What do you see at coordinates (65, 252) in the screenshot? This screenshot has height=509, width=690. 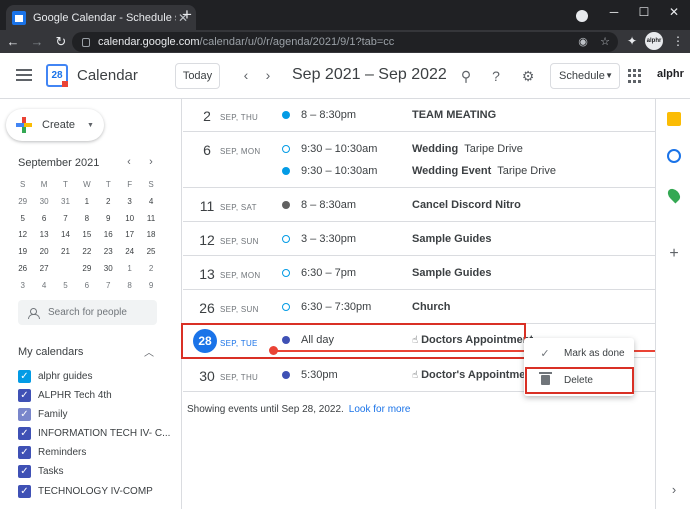 I see `mini-calendar-day: 21` at bounding box center [65, 252].